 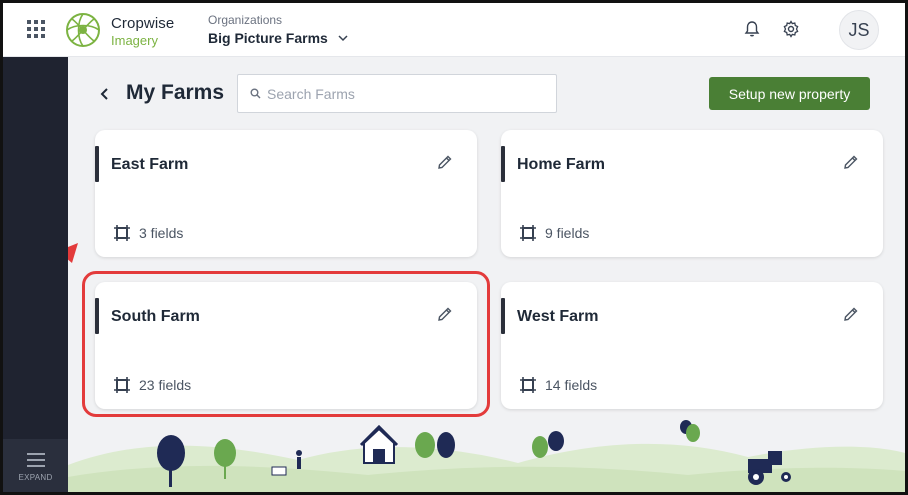 I want to click on cropwise-logo-icon, so click(x=83, y=30).